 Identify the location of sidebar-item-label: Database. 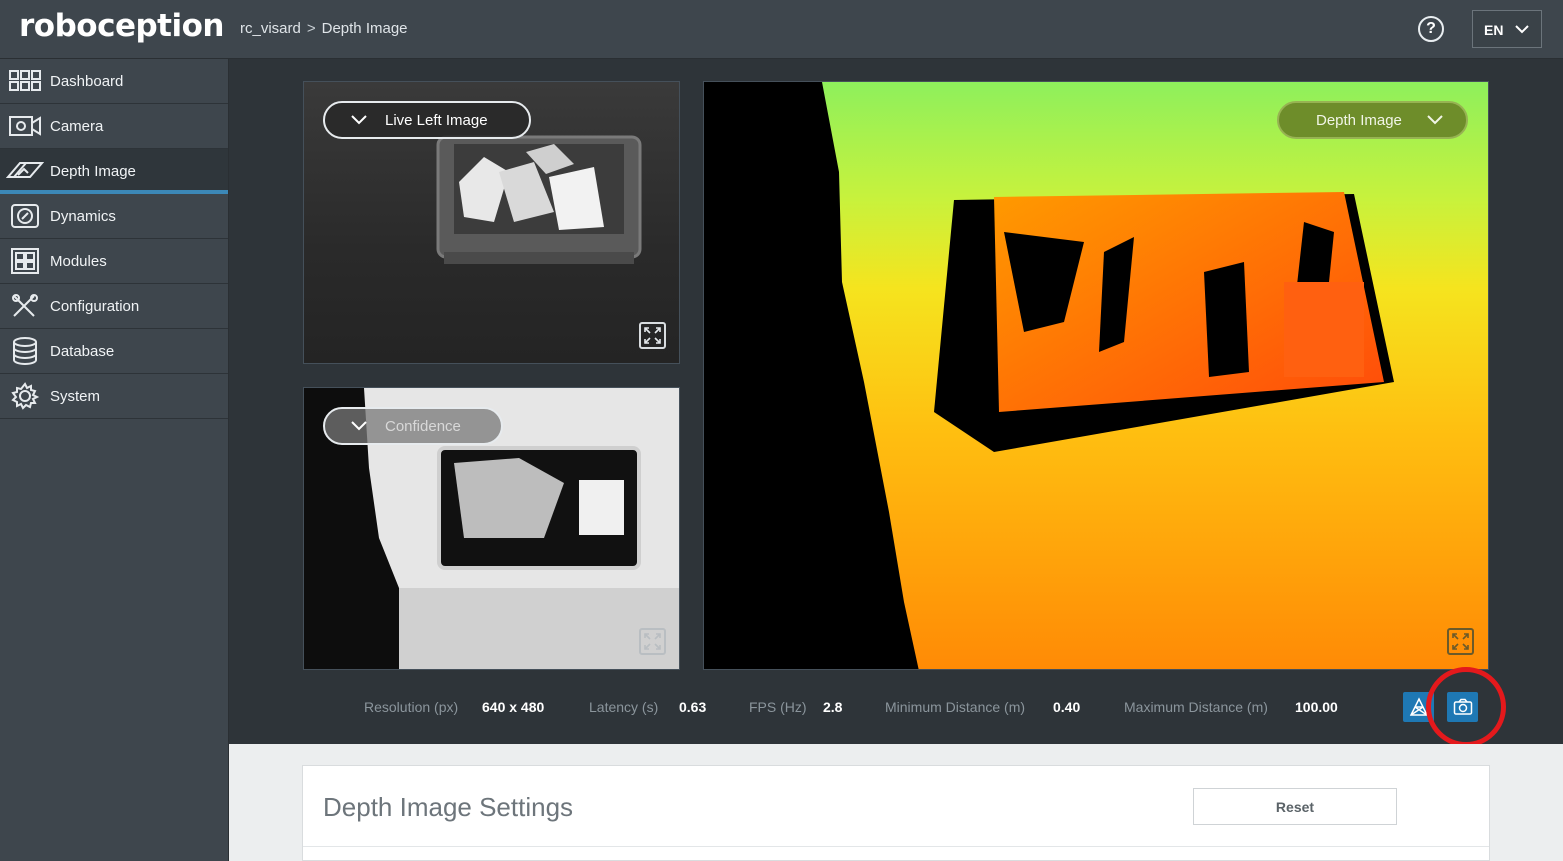
(82, 351).